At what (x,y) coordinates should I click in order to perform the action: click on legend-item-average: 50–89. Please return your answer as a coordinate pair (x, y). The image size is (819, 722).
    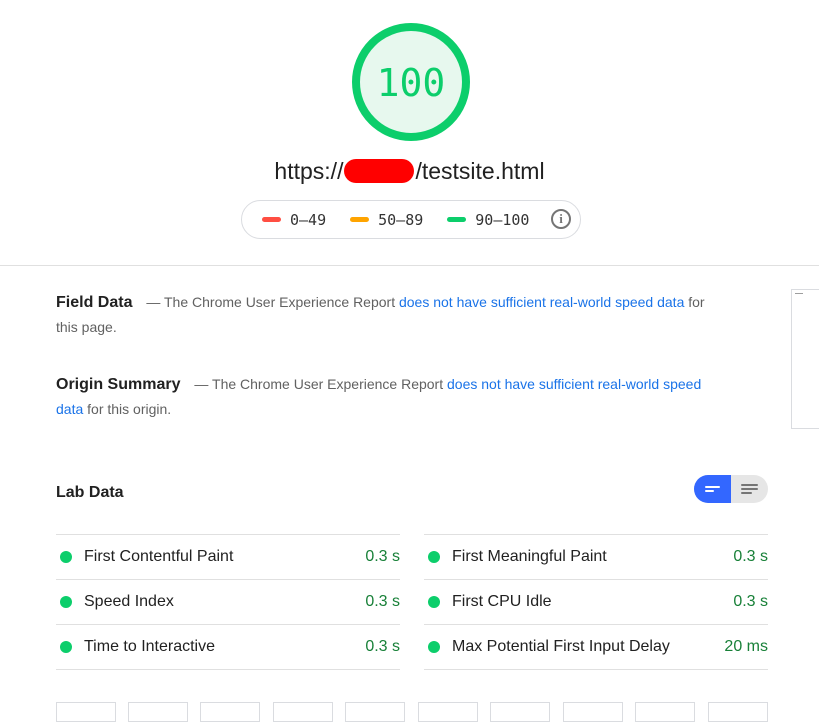
    Looking at the image, I should click on (386, 220).